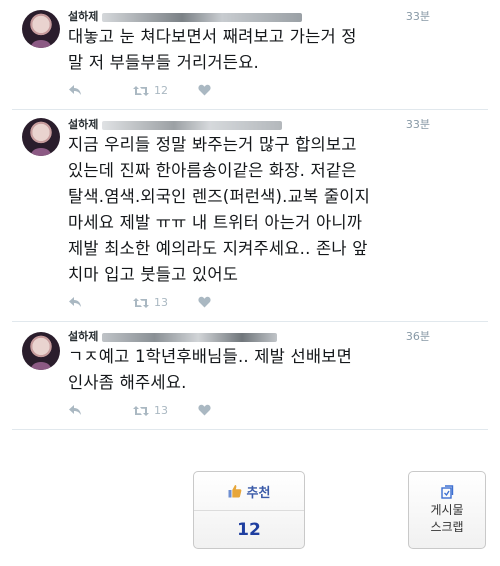 The image size is (500, 566). I want to click on scrap-button: 게시물 스크랩, so click(447, 510).